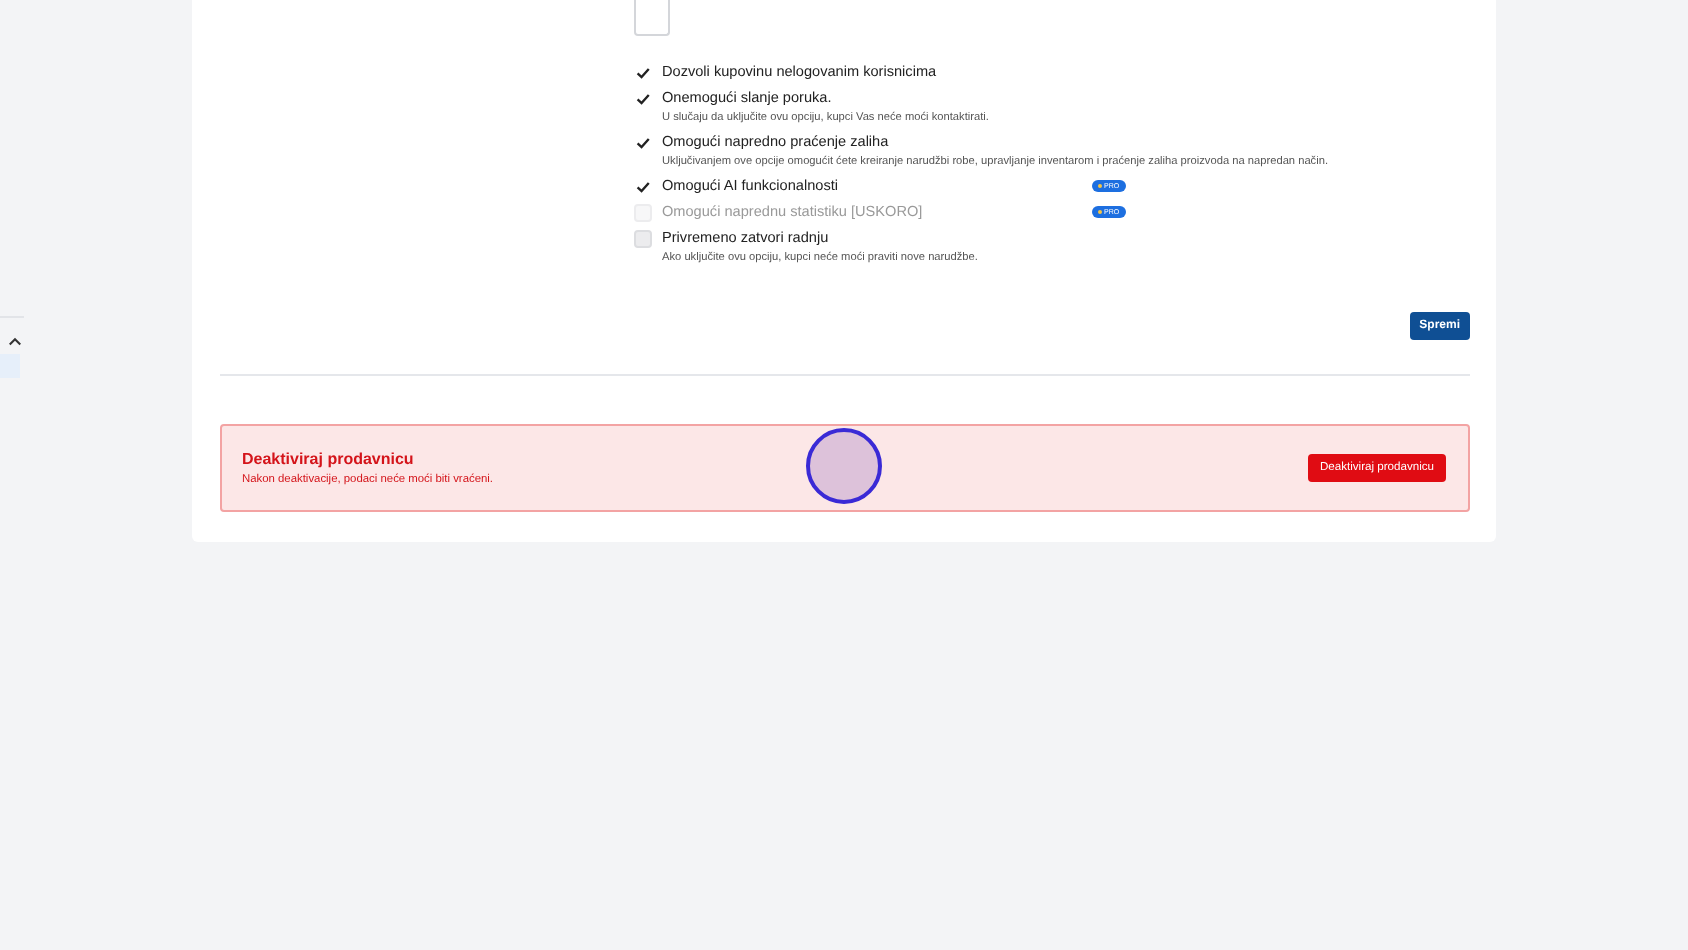 Image resolution: width=1688 pixels, height=950 pixels. Describe the element at coordinates (329, 459) in the screenshot. I see `danger-zone-title: Deaktiviraj prodavnicu` at that location.